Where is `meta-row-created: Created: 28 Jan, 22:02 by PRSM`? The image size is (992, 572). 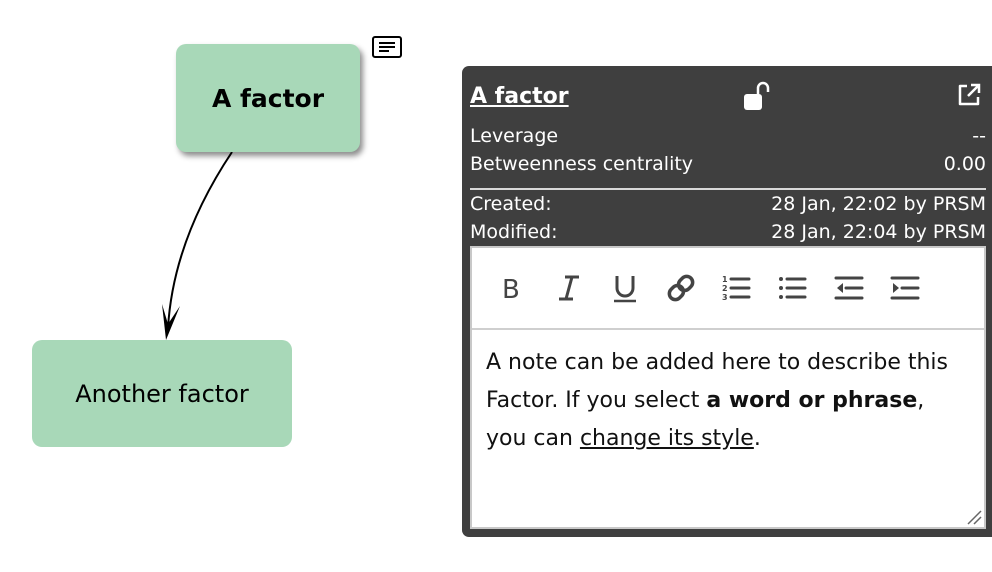
meta-row-created: Created: 28 Jan, 22:02 by PRSM is located at coordinates (728, 204).